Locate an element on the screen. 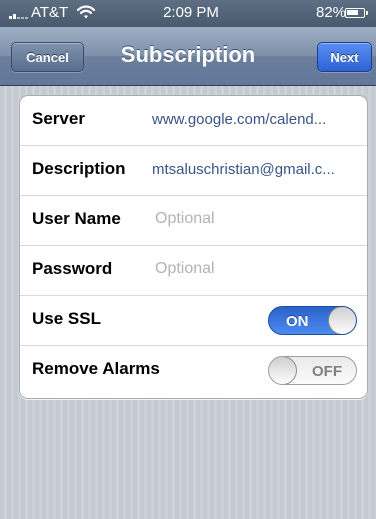 The image size is (376, 519). status-bar: AT&T 2:09 PM 82% is located at coordinates (188, 13).